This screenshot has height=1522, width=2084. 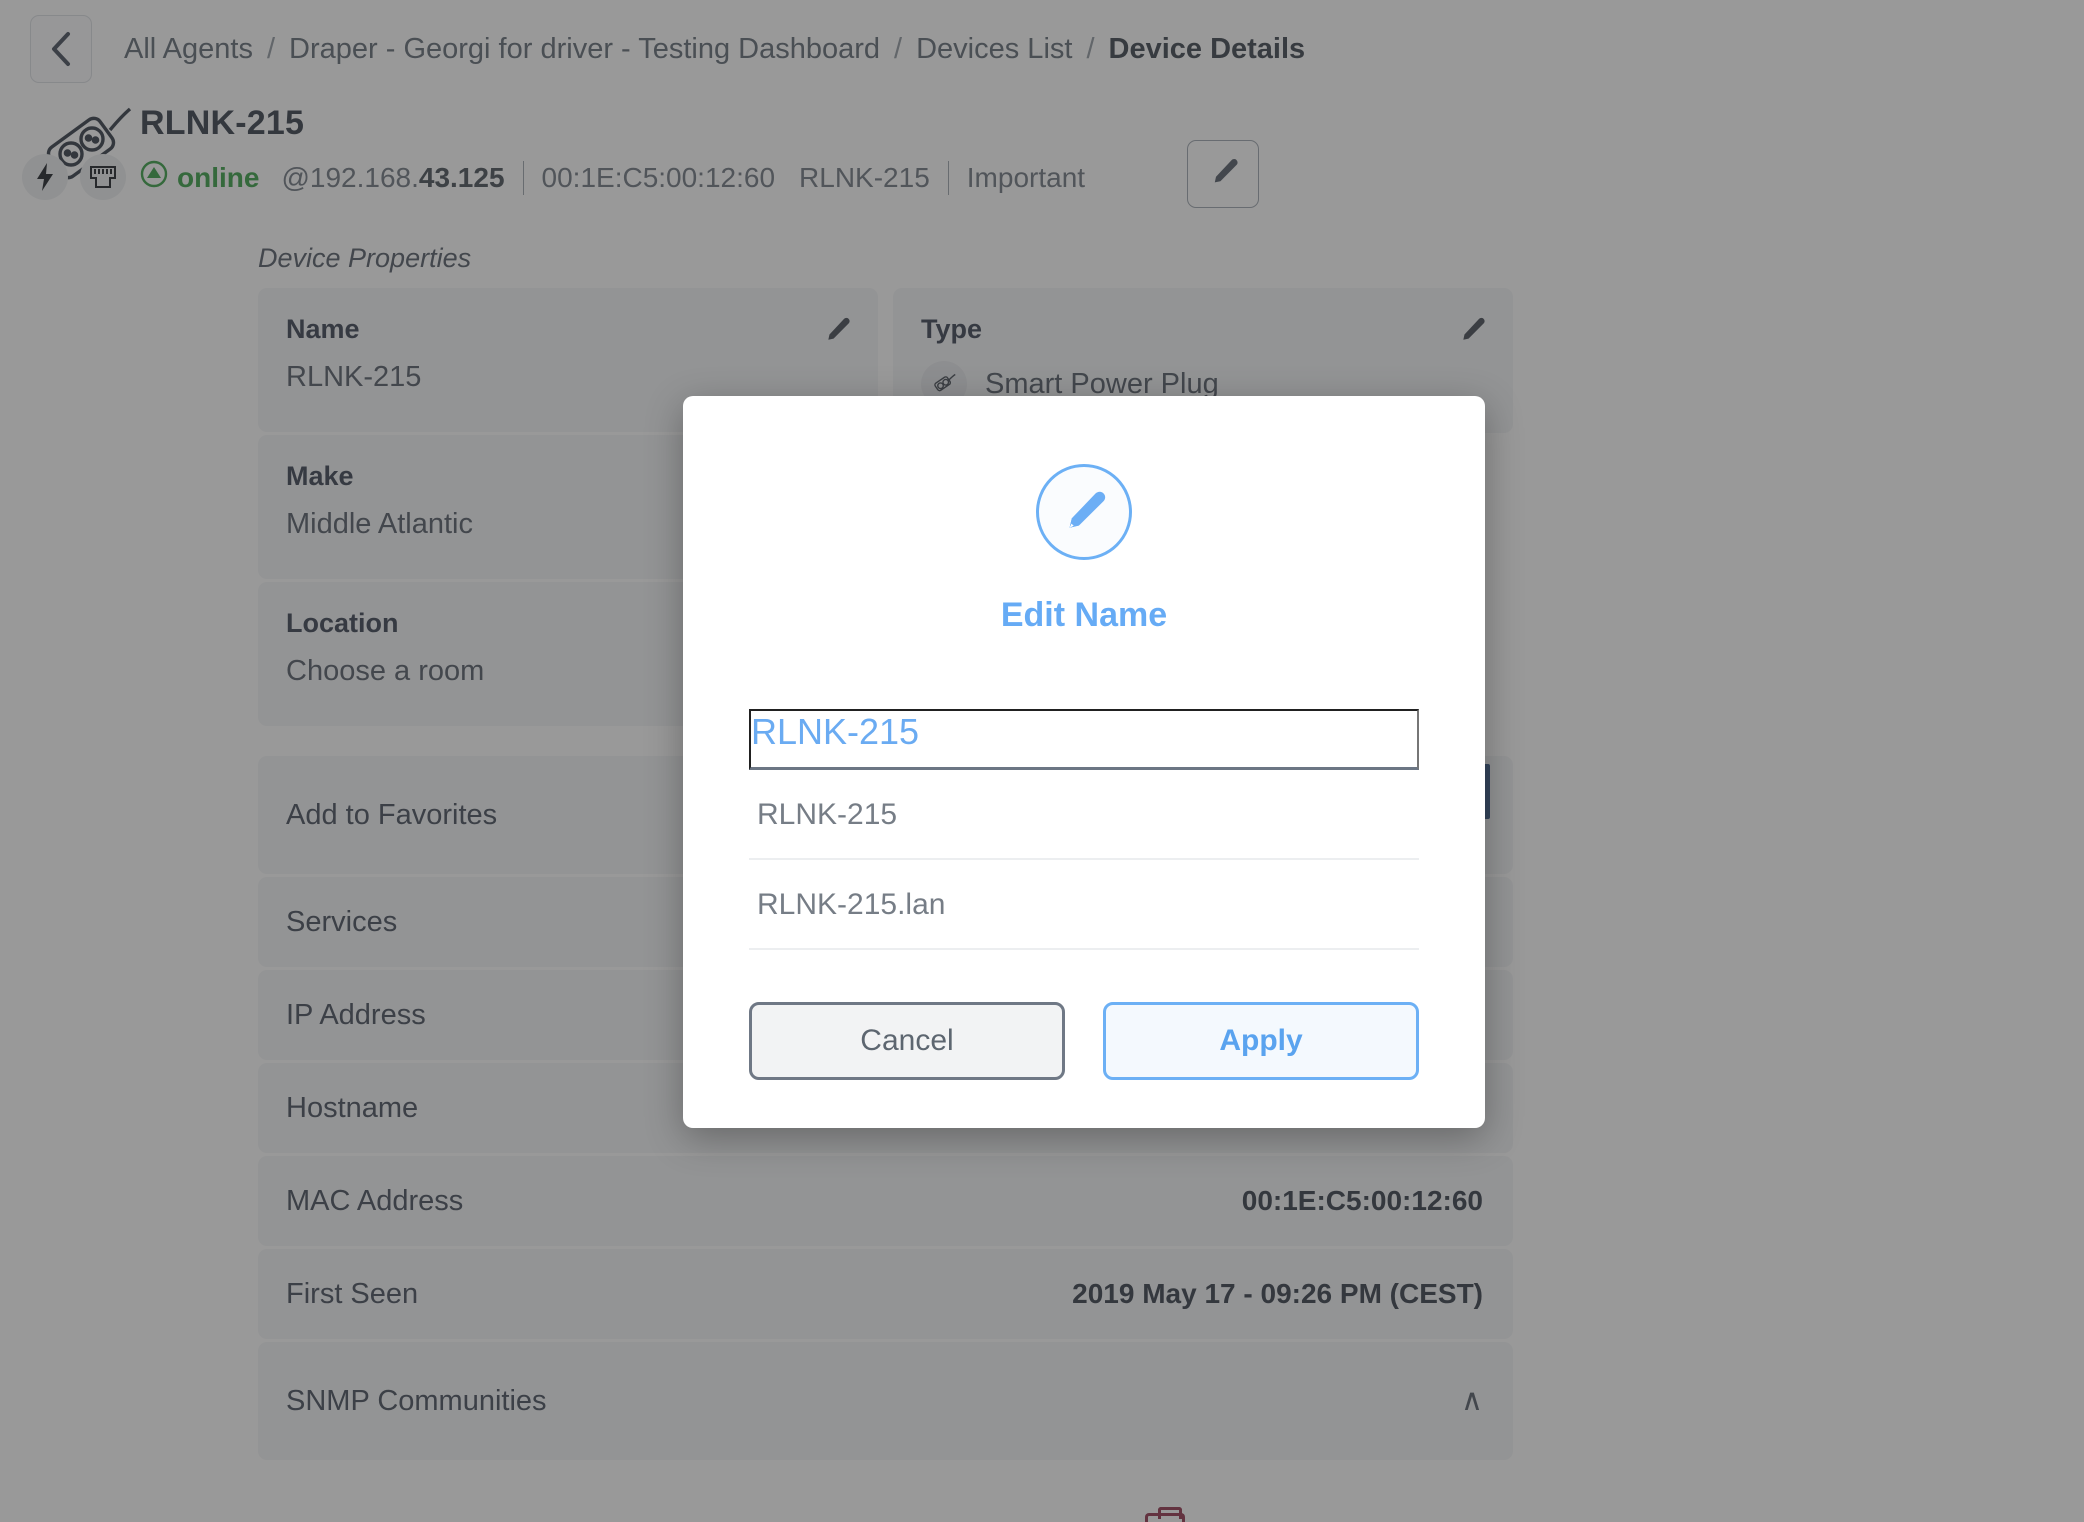 What do you see at coordinates (1084, 1041) in the screenshot?
I see `dialog-button-row: Cancel Apply` at bounding box center [1084, 1041].